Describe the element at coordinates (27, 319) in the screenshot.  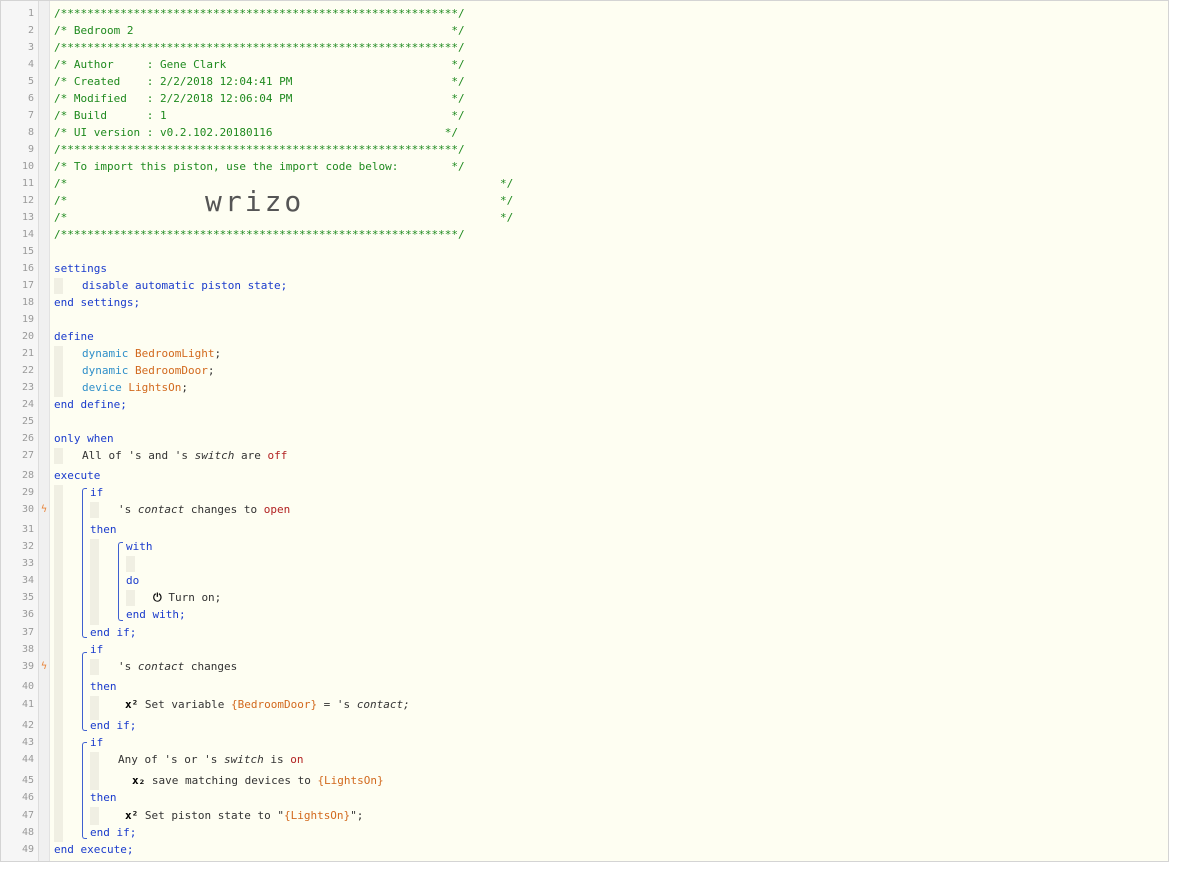
I see `line-number: 19` at that location.